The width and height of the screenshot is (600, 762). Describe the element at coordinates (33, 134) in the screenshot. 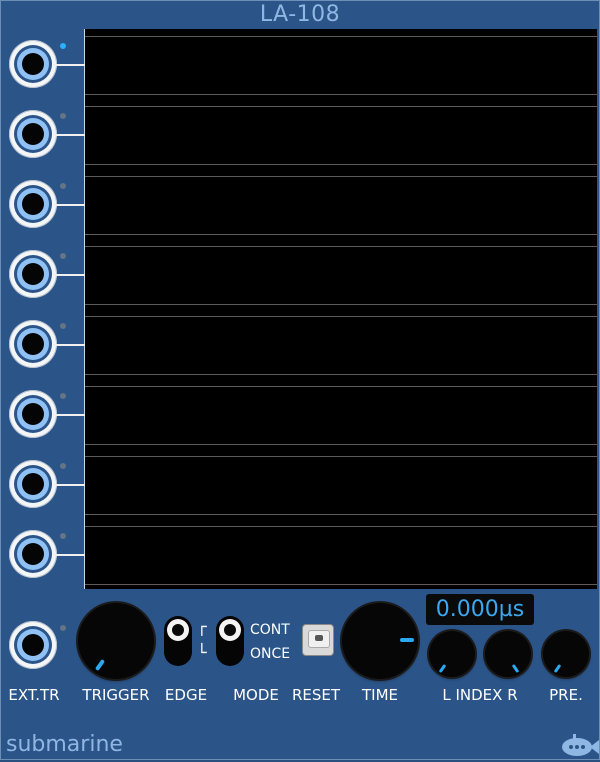

I see `channel-2-input-jack` at that location.